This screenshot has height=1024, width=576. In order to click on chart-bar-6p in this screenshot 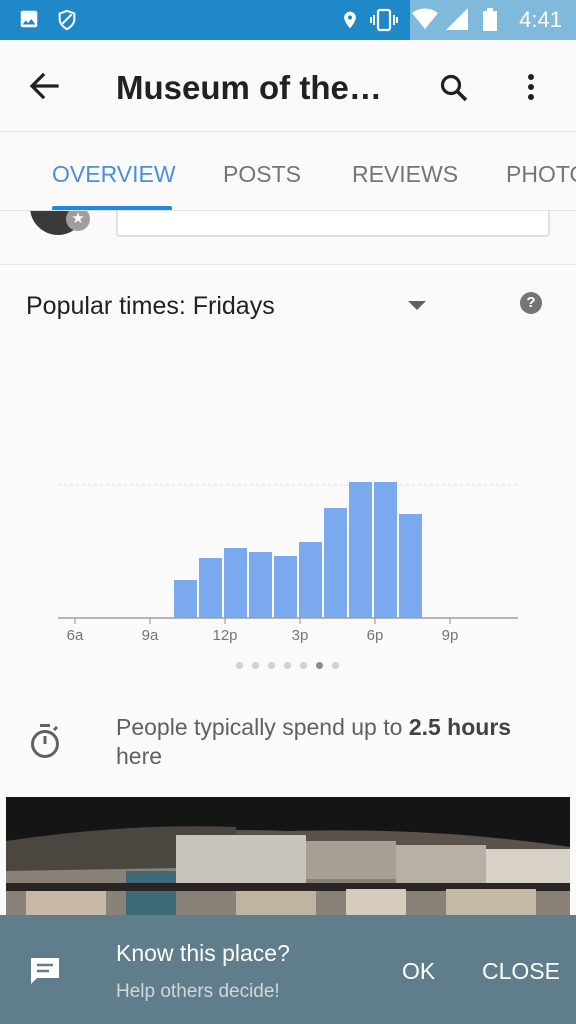, I will do `click(385, 550)`.